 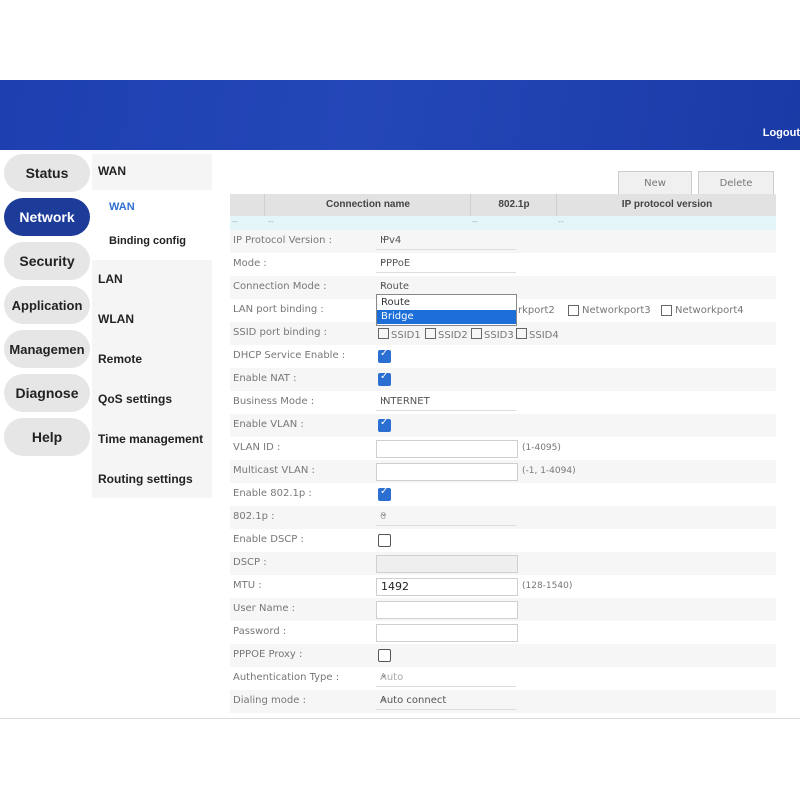 I want to click on enable-dscp-label: Enable DSCP :, so click(x=268, y=539).